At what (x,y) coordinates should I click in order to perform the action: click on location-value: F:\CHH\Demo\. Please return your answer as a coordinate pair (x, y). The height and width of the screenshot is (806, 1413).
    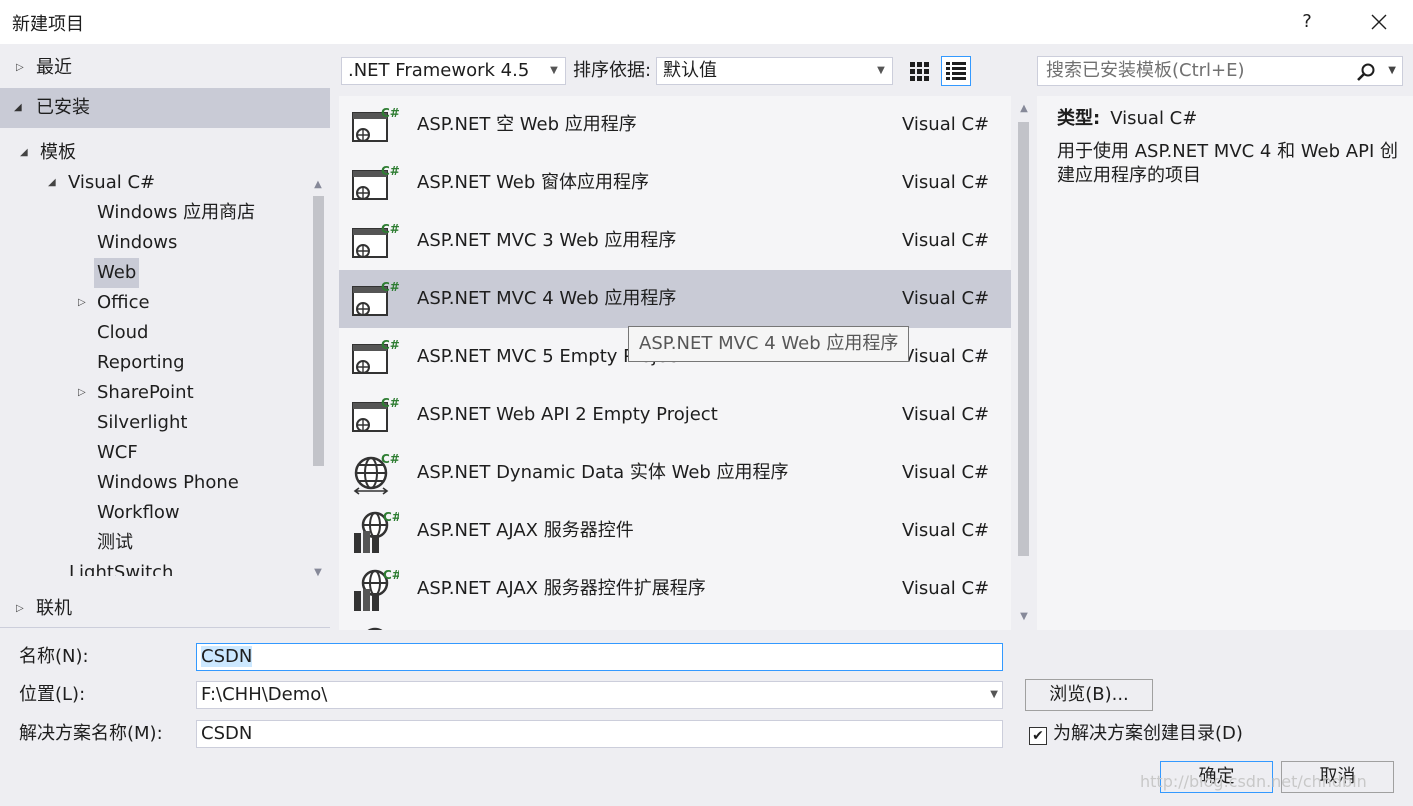
    Looking at the image, I should click on (264, 694).